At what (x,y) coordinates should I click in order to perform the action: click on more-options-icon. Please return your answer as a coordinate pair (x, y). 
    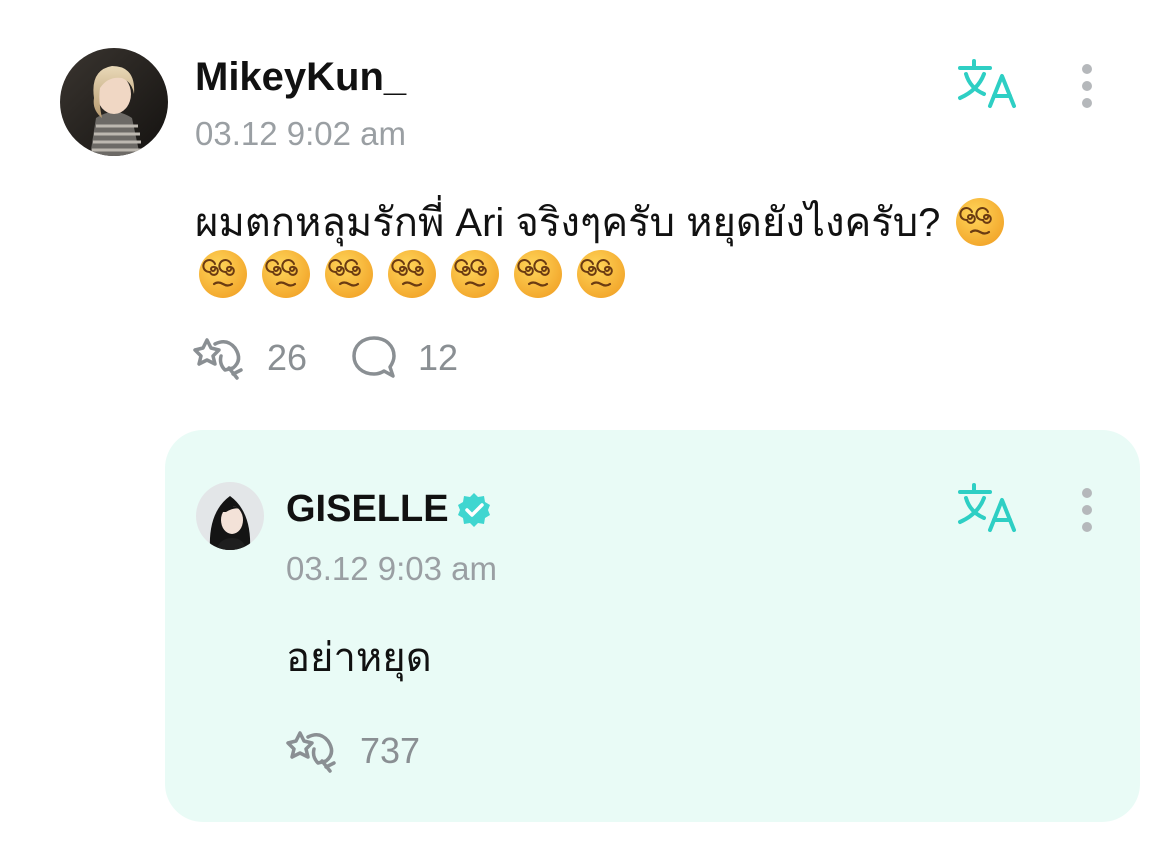
    Looking at the image, I should click on (1087, 89).